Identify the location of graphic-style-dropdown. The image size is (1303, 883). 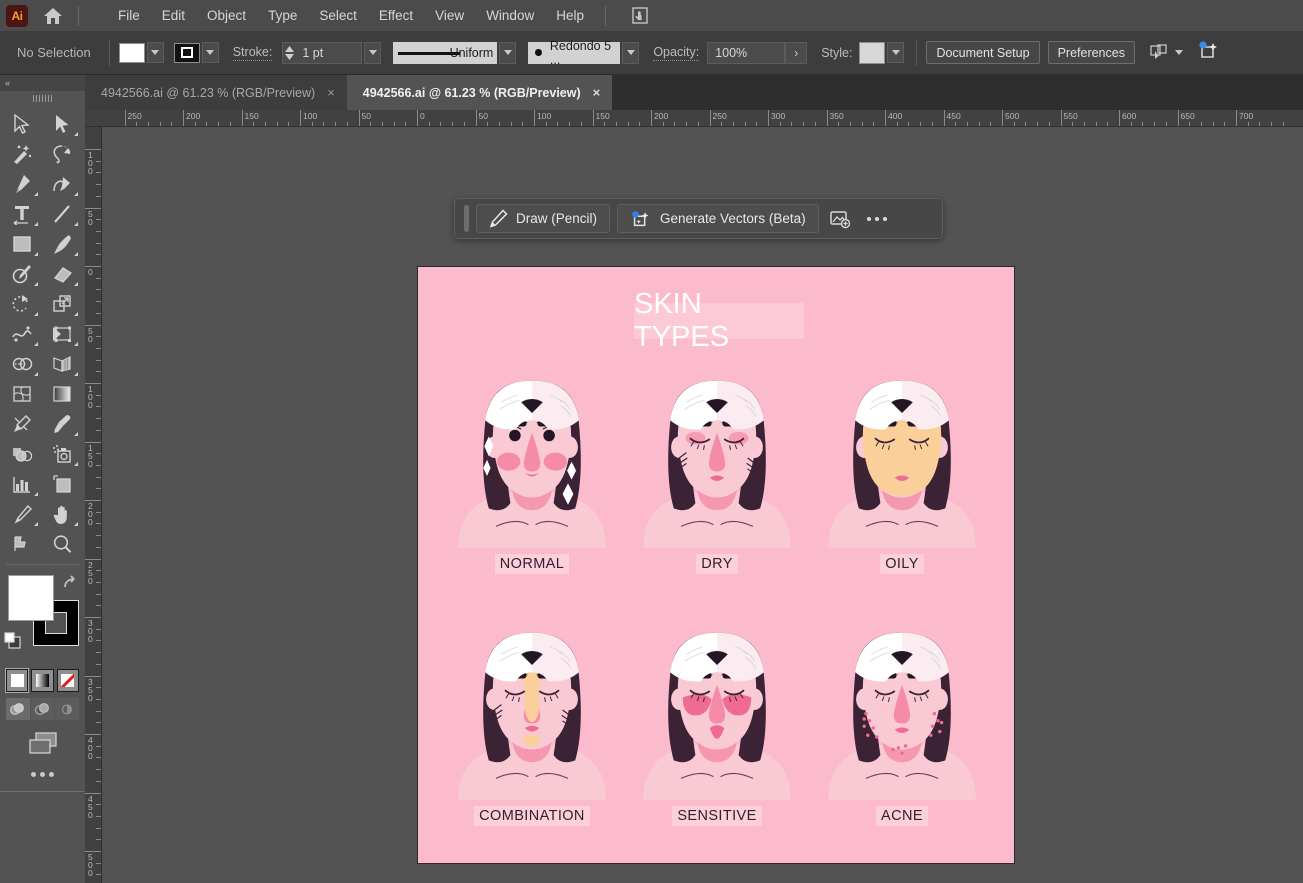
(896, 52).